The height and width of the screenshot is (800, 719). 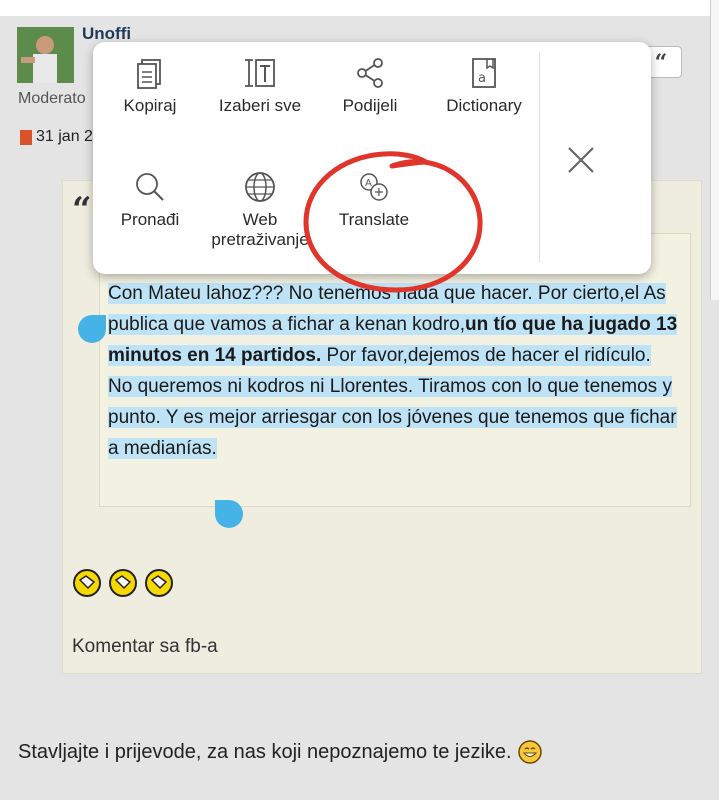 What do you see at coordinates (484, 105) in the screenshot?
I see `menu-item-label: Dictionary` at bounding box center [484, 105].